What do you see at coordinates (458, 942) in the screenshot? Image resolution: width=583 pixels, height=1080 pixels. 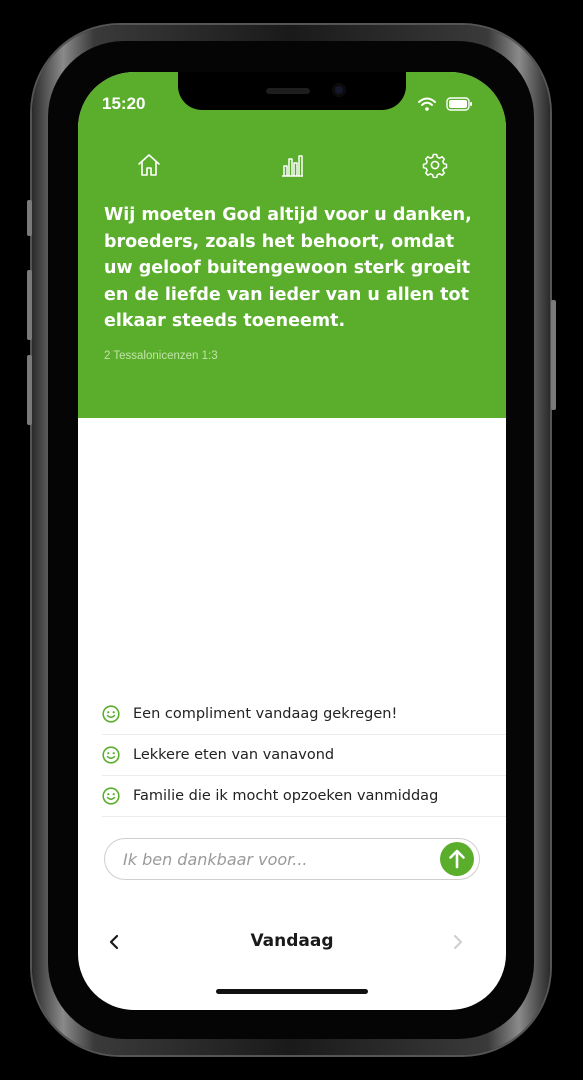 I see `chevron-right-icon` at bounding box center [458, 942].